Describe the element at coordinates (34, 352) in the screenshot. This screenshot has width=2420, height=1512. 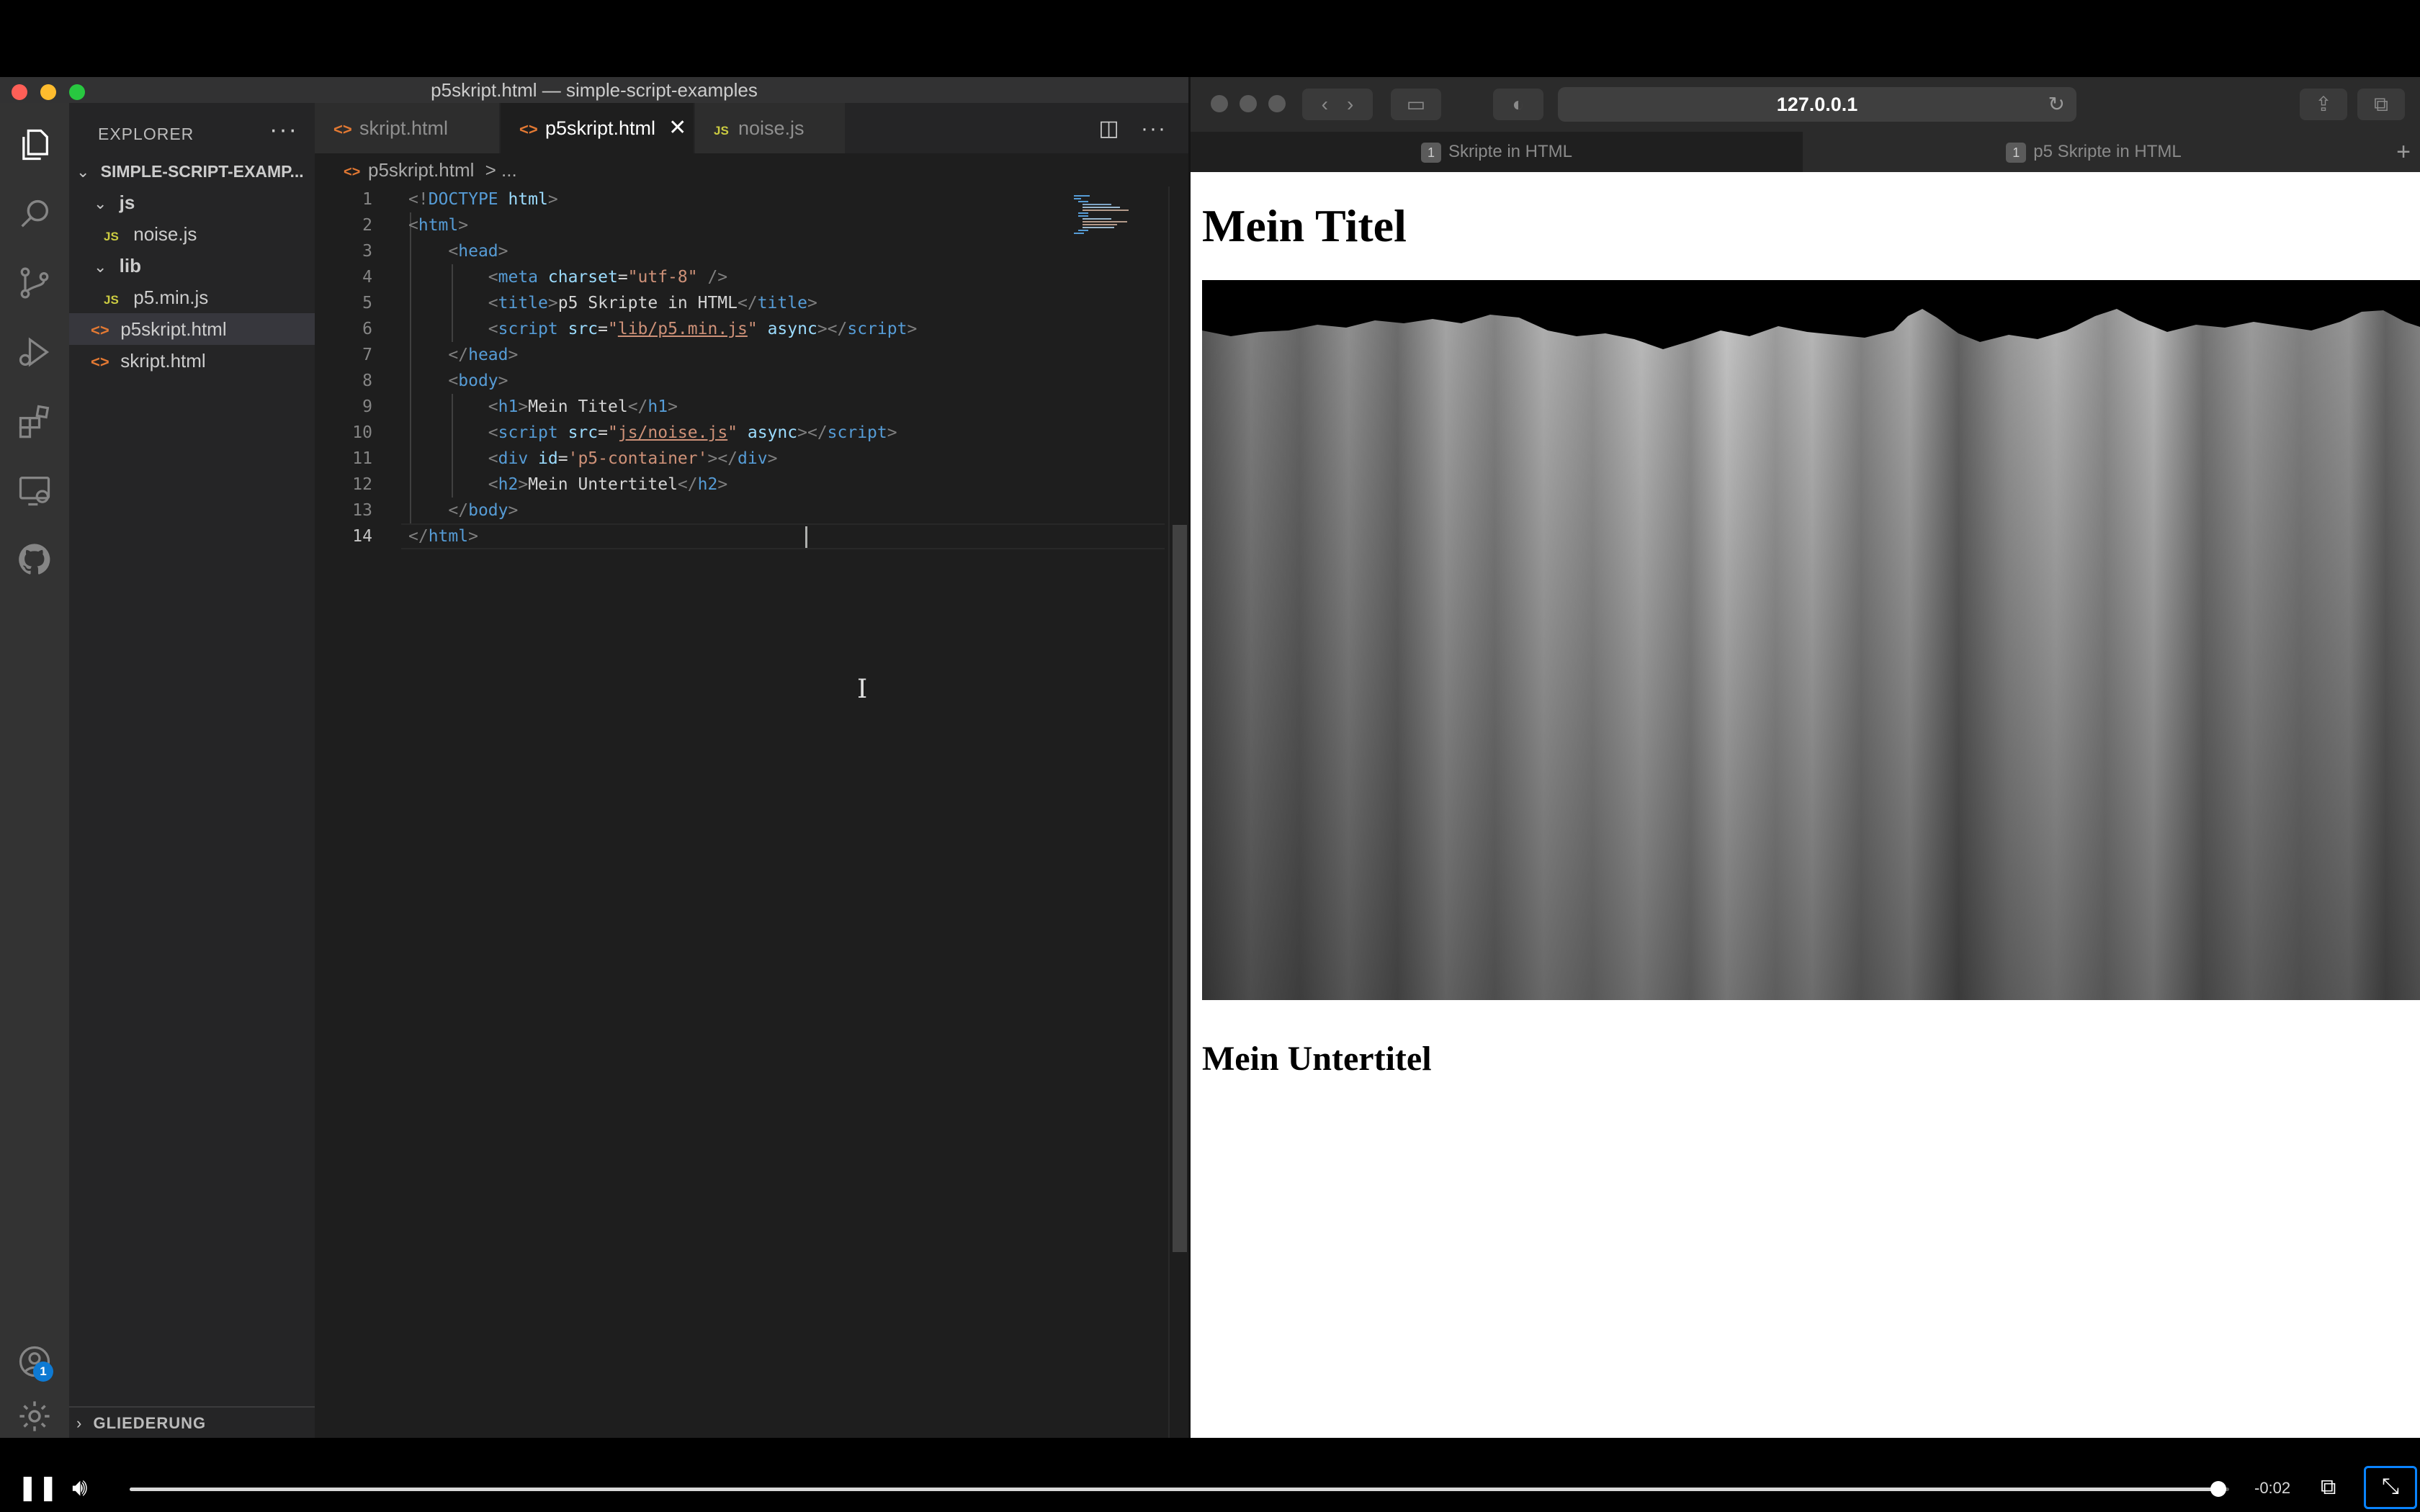
I see `run-debug-icon` at that location.